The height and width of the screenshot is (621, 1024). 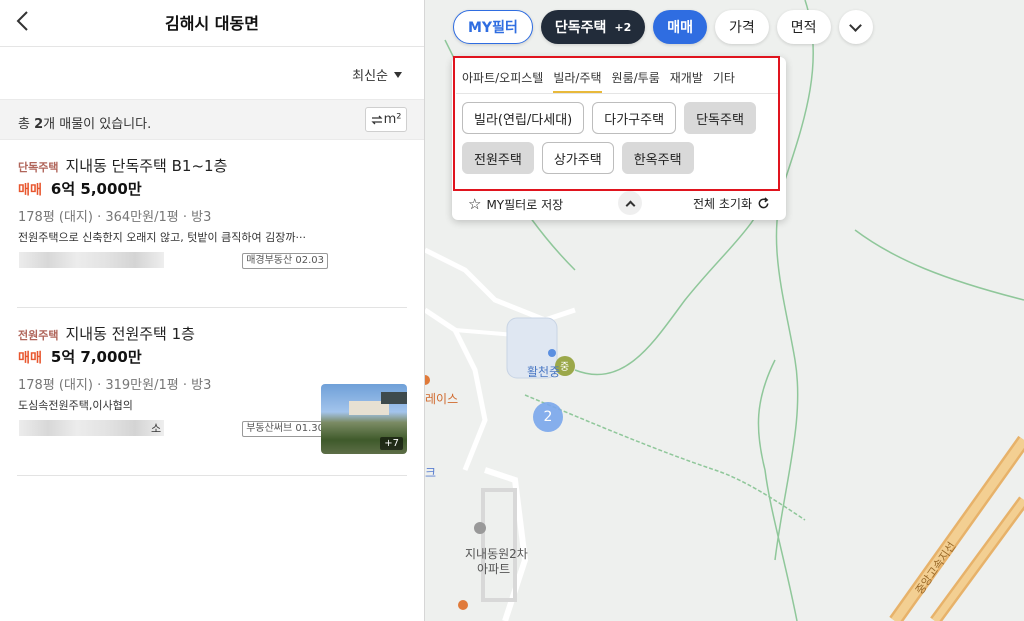 I want to click on listing-spec: 178평 (대지) · 319만원/1평 · 방3, so click(x=115, y=385).